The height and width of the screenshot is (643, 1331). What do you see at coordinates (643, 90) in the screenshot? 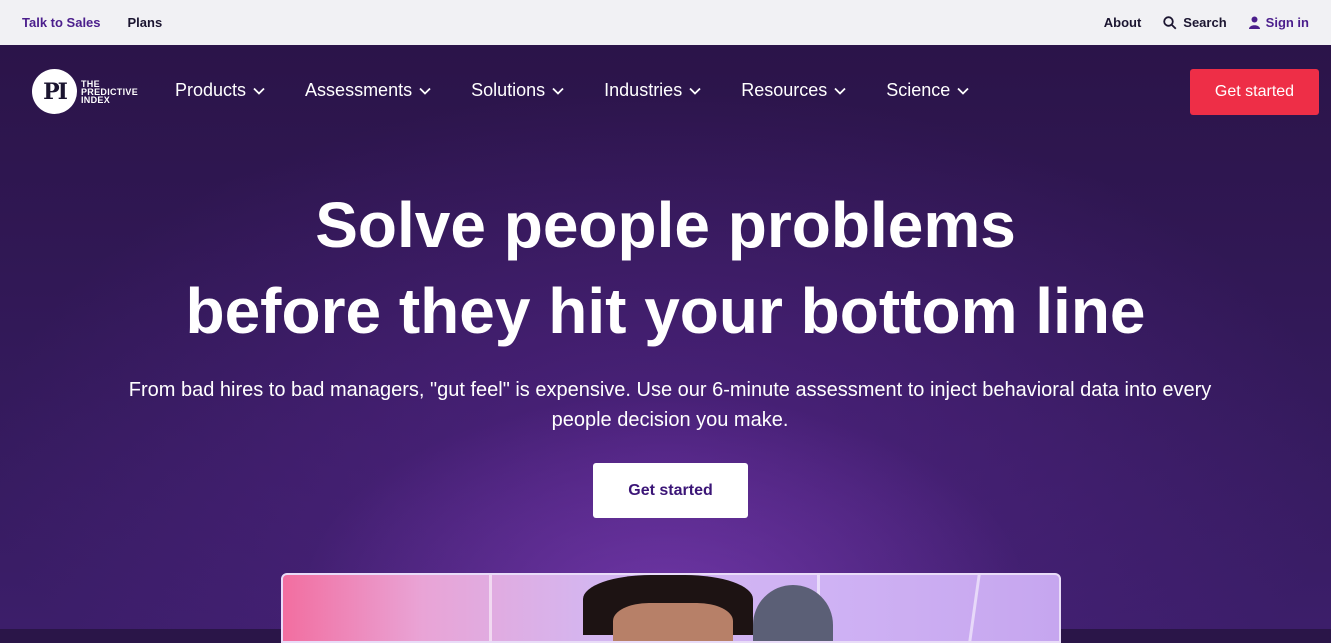
I see `nav-item-label: Industries` at bounding box center [643, 90].